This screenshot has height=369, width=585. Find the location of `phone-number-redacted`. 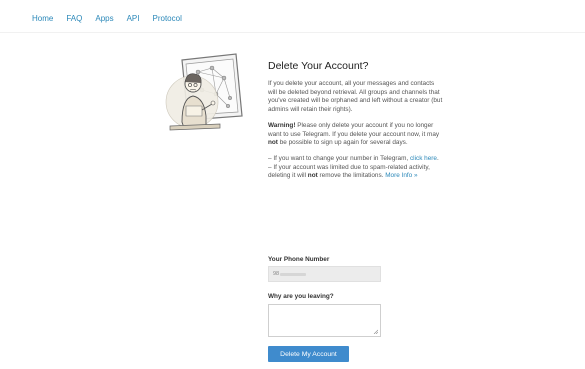

phone-number-redacted is located at coordinates (293, 274).